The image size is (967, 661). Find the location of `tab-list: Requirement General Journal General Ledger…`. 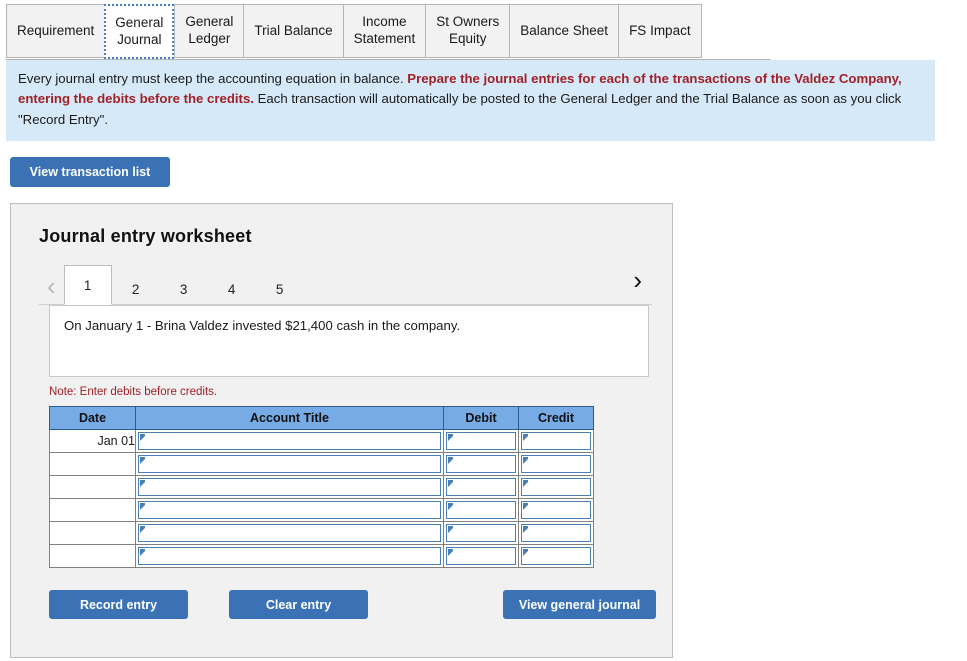

tab-list: Requirement General Journal General Ledger… is located at coordinates (388, 31).